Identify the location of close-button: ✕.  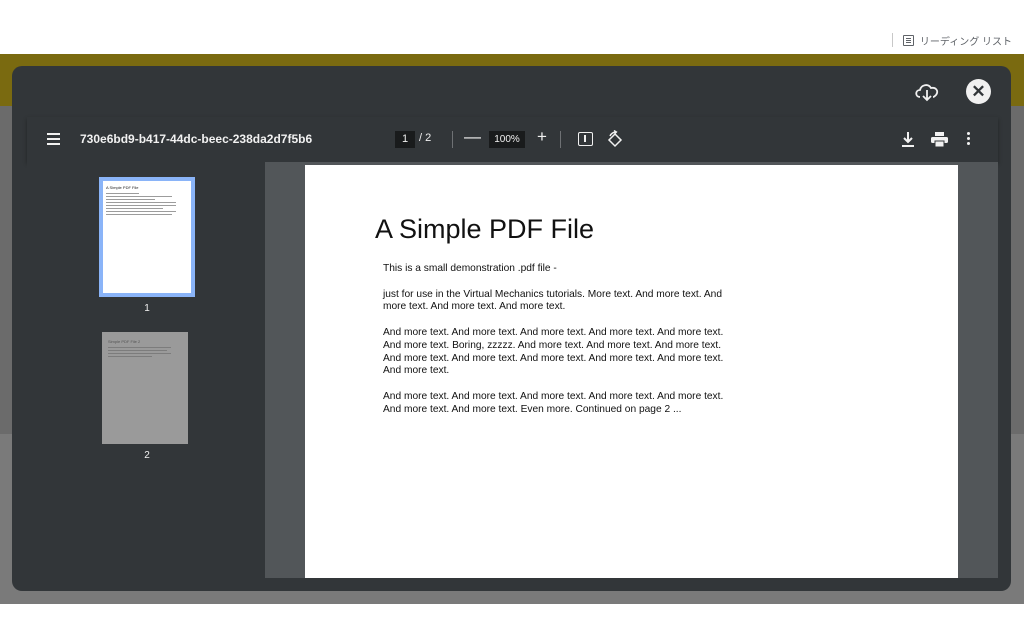
(978, 91).